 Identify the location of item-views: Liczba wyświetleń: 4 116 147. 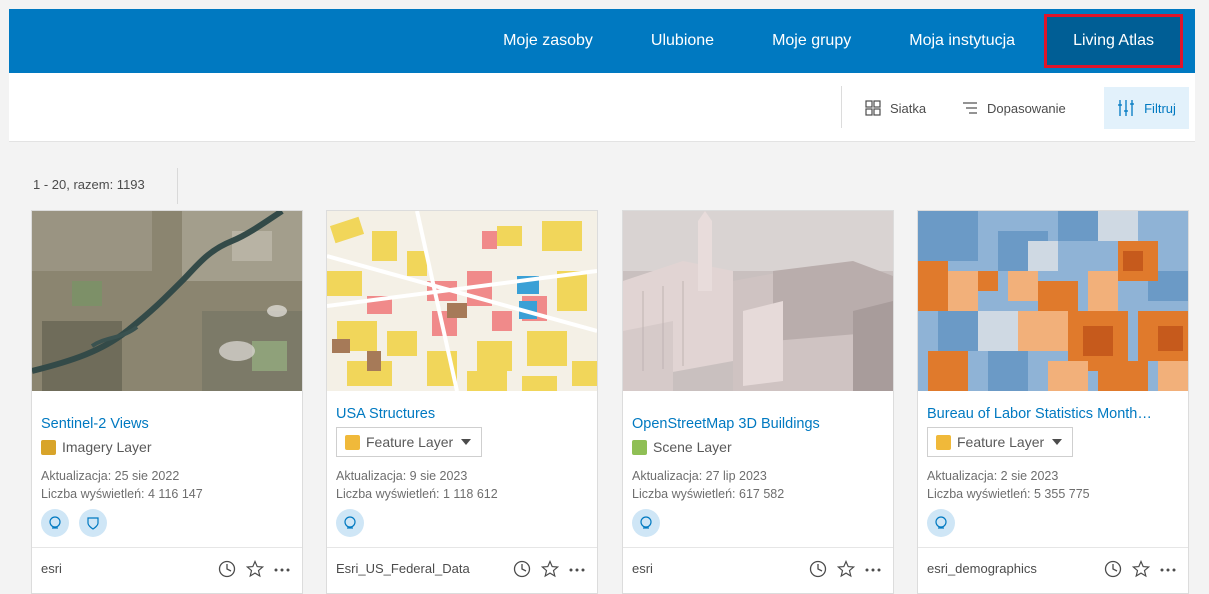
(122, 494).